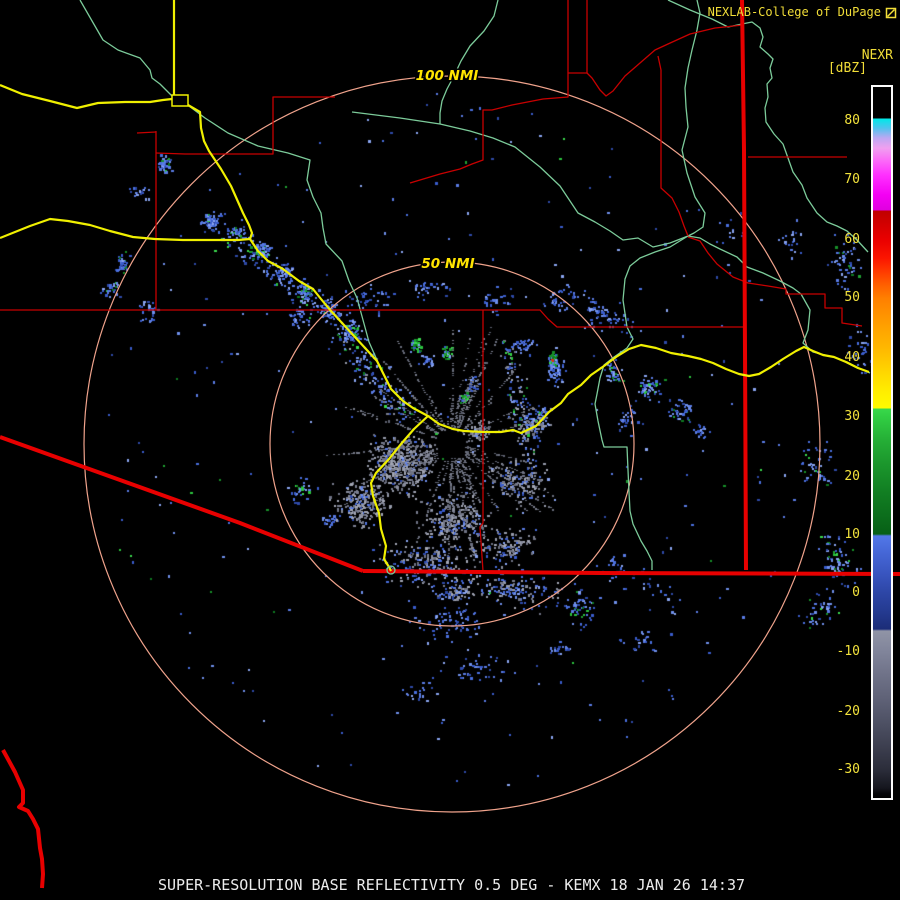  What do you see at coordinates (852, 120) in the screenshot?
I see `colorbar-tick-80: 80` at bounding box center [852, 120].